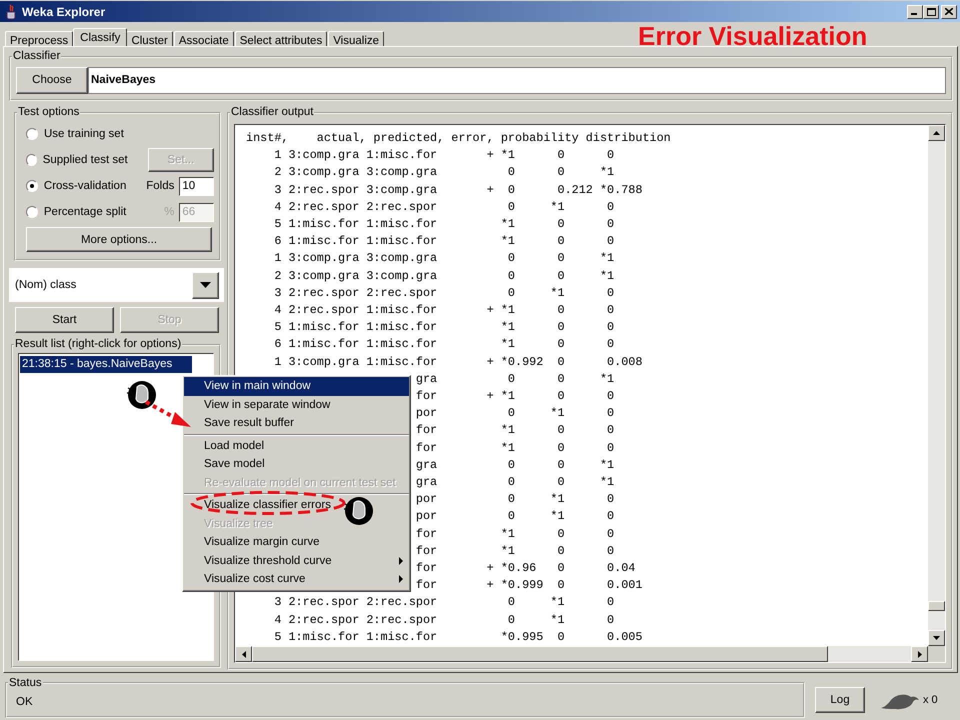 This screenshot has width=960, height=720. What do you see at coordinates (64, 11) in the screenshot?
I see `window-title: Weka Explorer` at bounding box center [64, 11].